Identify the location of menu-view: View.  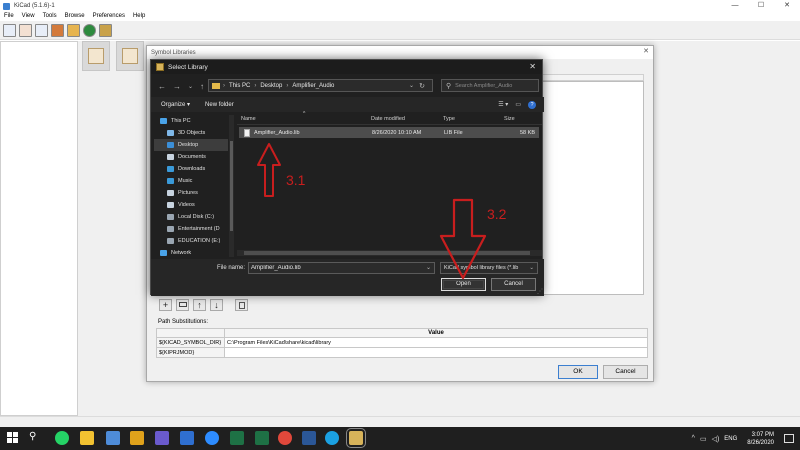
(28, 16).